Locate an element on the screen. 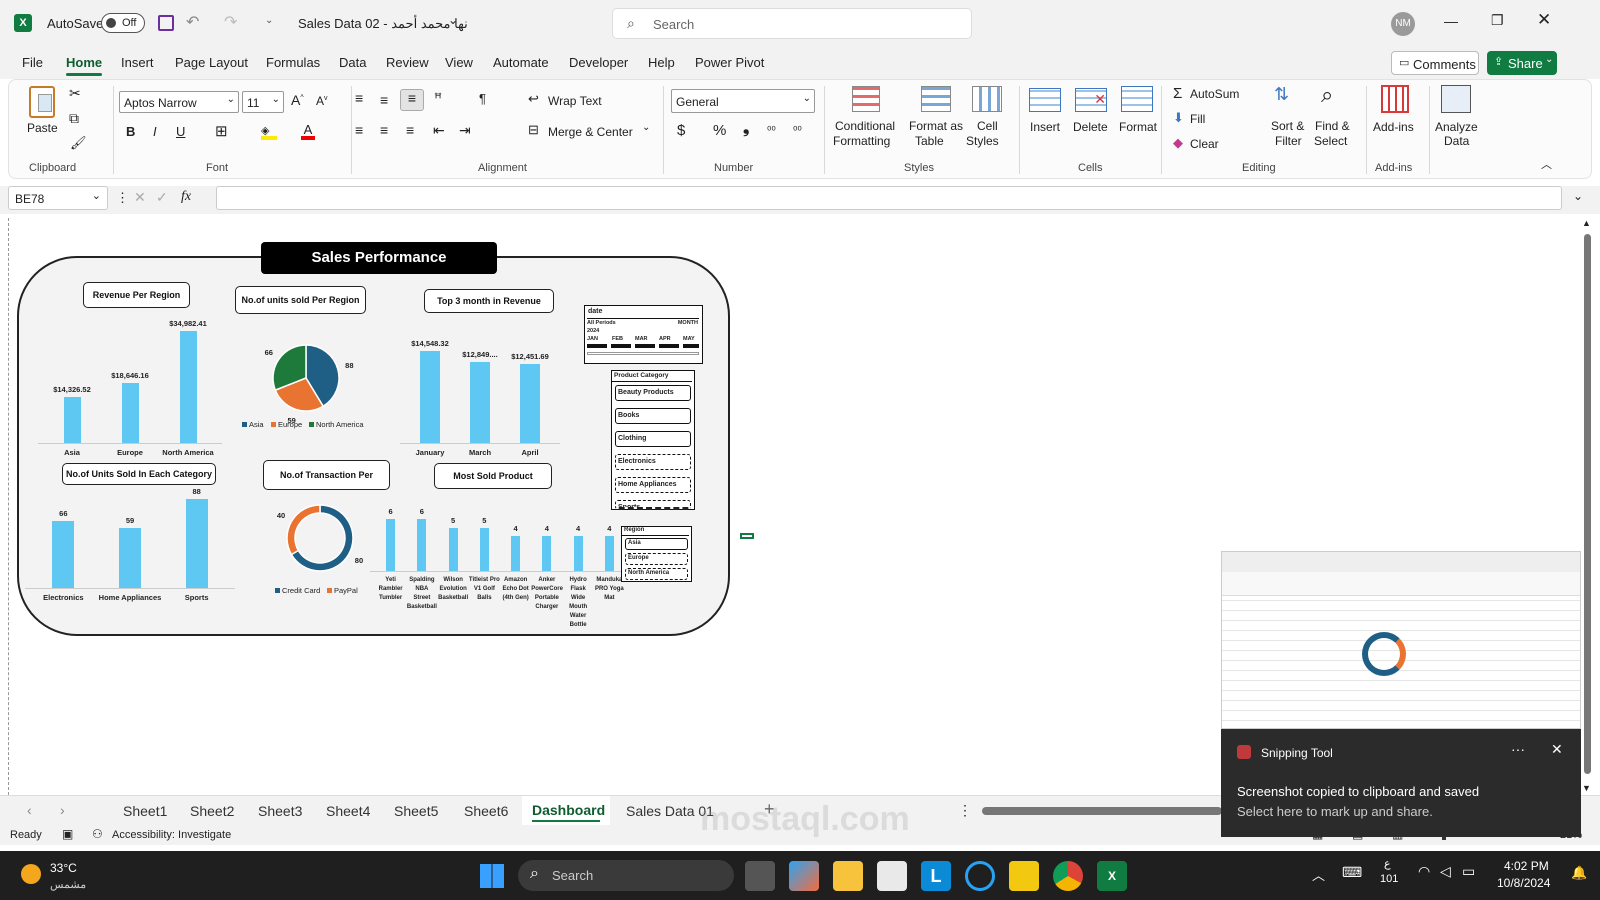 The height and width of the screenshot is (900, 1600). clear-button: Clear is located at coordinates (1204, 144).